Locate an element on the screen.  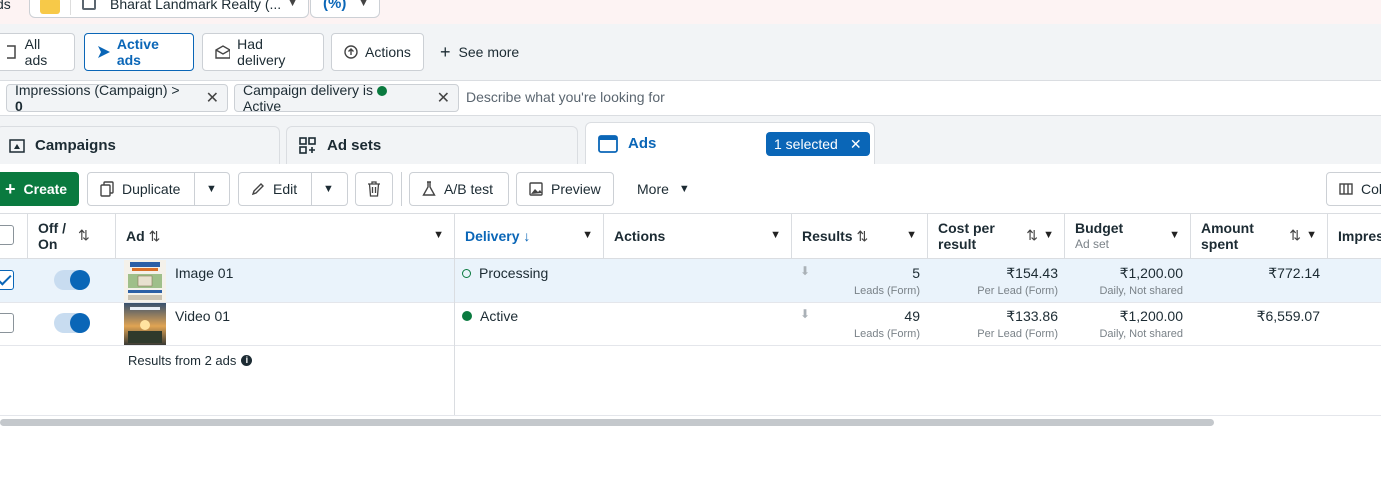
header-select-all is located at coordinates (14, 236).